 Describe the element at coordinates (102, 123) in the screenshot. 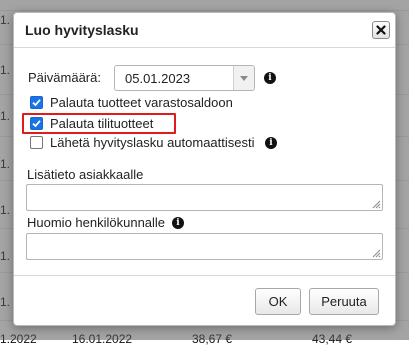

I see `checkbox-return-account-products-label: Palauta tilituotteet` at that location.